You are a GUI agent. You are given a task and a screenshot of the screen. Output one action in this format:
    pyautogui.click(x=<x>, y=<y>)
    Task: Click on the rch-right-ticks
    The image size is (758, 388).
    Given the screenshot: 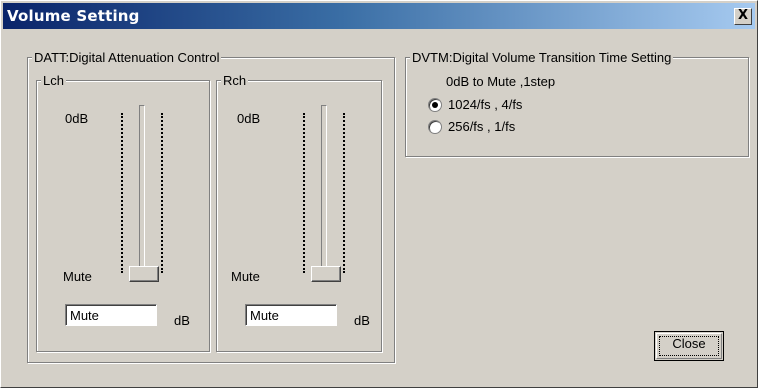 What is the action you would take?
    pyautogui.click(x=346, y=193)
    